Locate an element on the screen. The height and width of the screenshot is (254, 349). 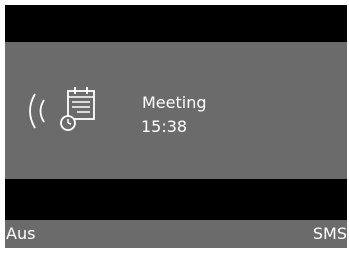
ring-indicator-icon is located at coordinates (37, 111).